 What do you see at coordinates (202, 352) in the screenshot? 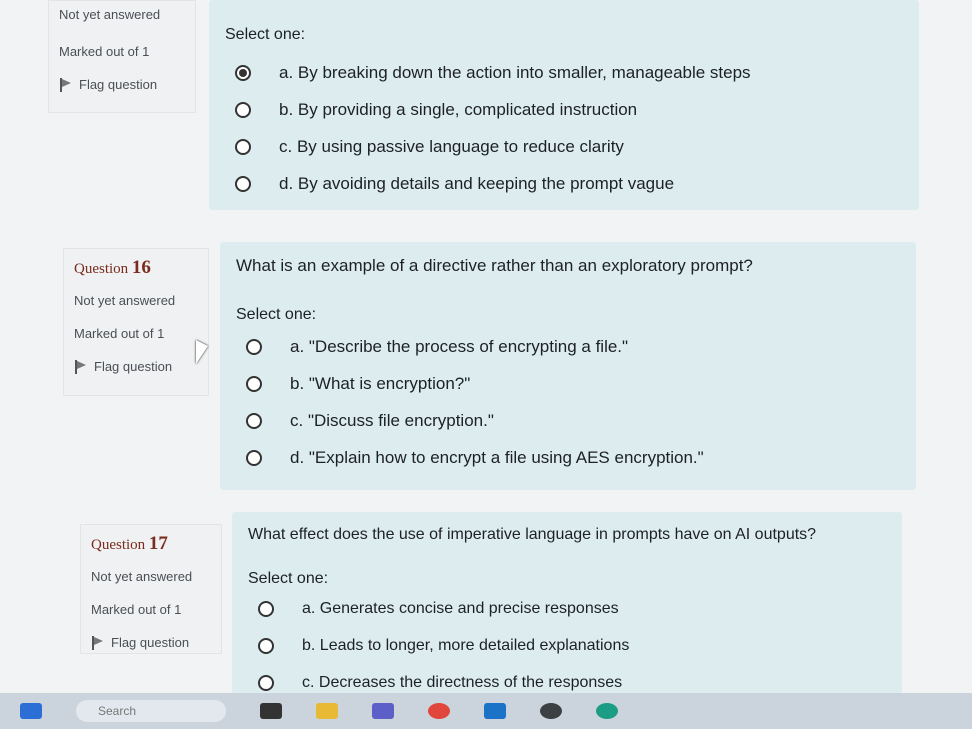
I see `mouse-cursor-icon` at bounding box center [202, 352].